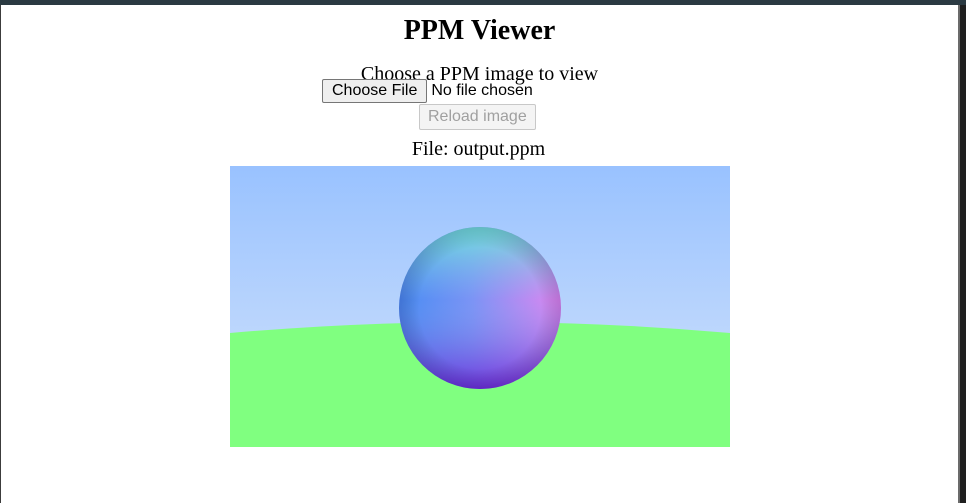  I want to click on current-file-label: File: output.ppm, so click(478, 149).